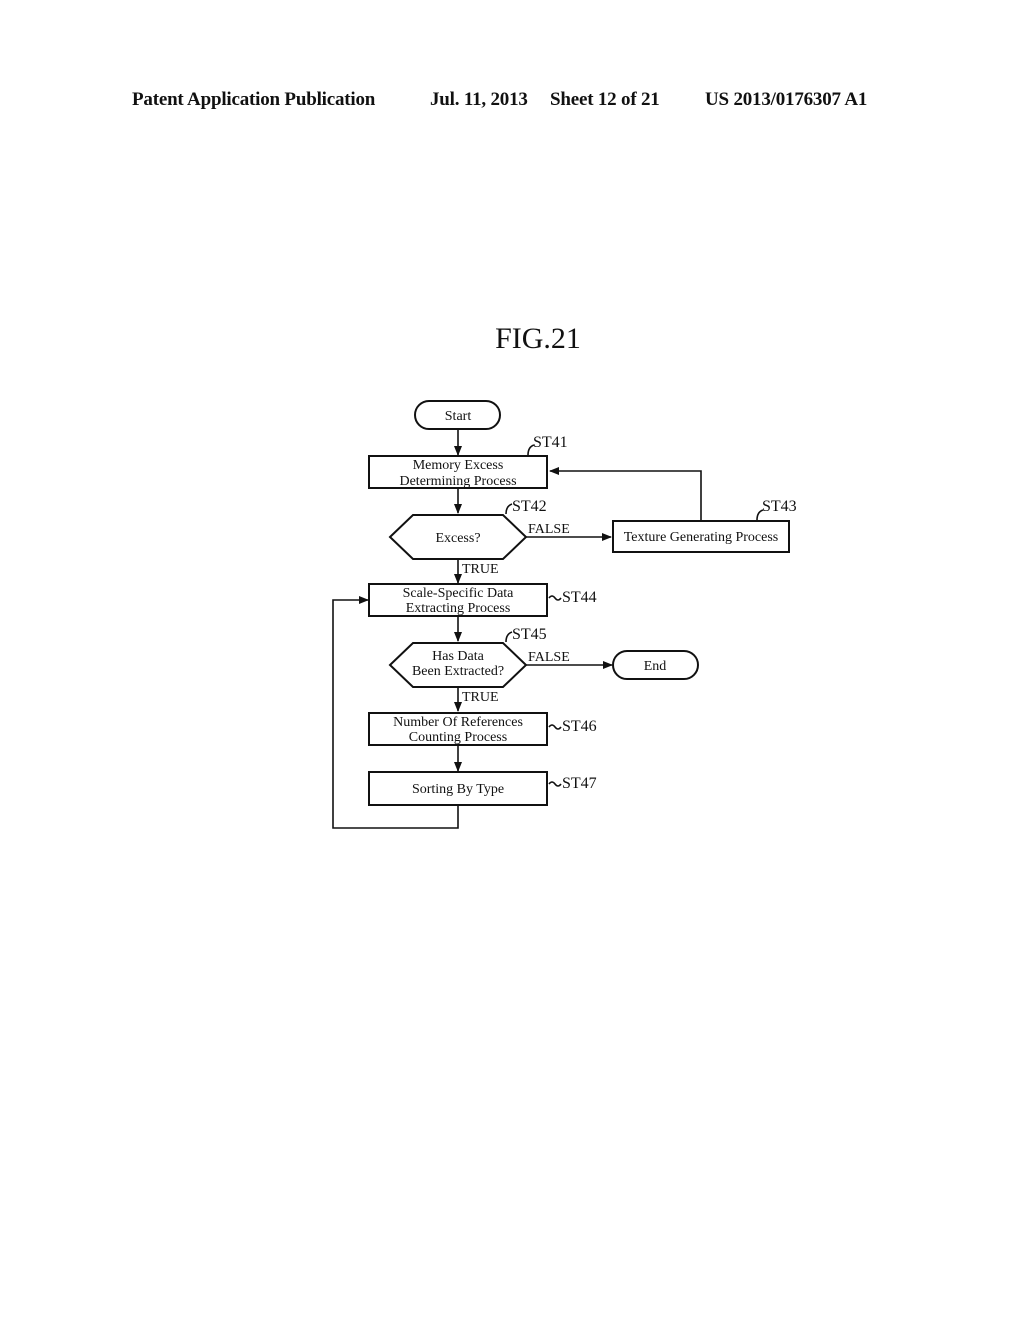 The height and width of the screenshot is (1320, 1024). What do you see at coordinates (779, 506) in the screenshot?
I see `st43-step-label: ST43` at bounding box center [779, 506].